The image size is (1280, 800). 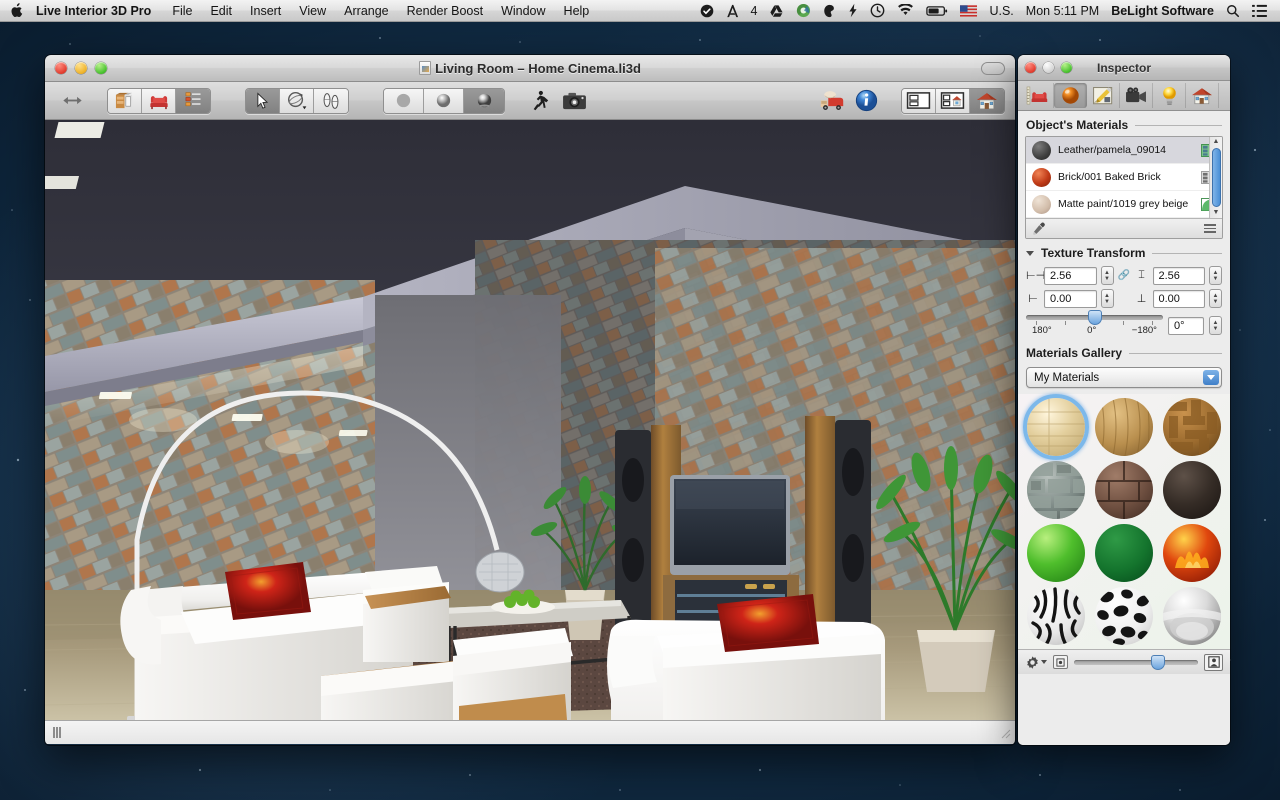 I want to click on texture-transform-section-header: Texture Transform, so click(x=1124, y=251).